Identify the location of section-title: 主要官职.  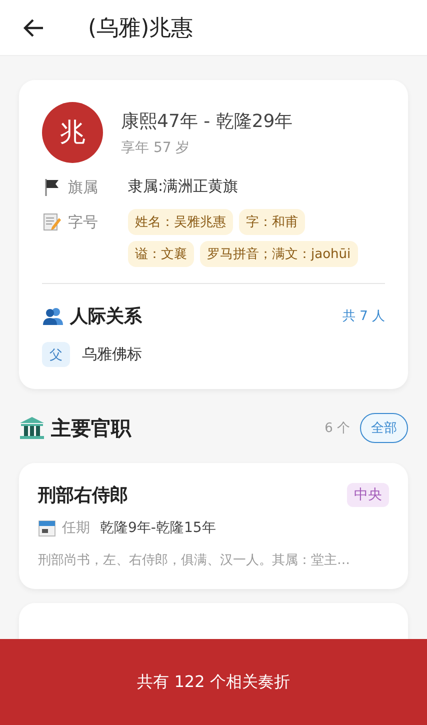
(91, 428).